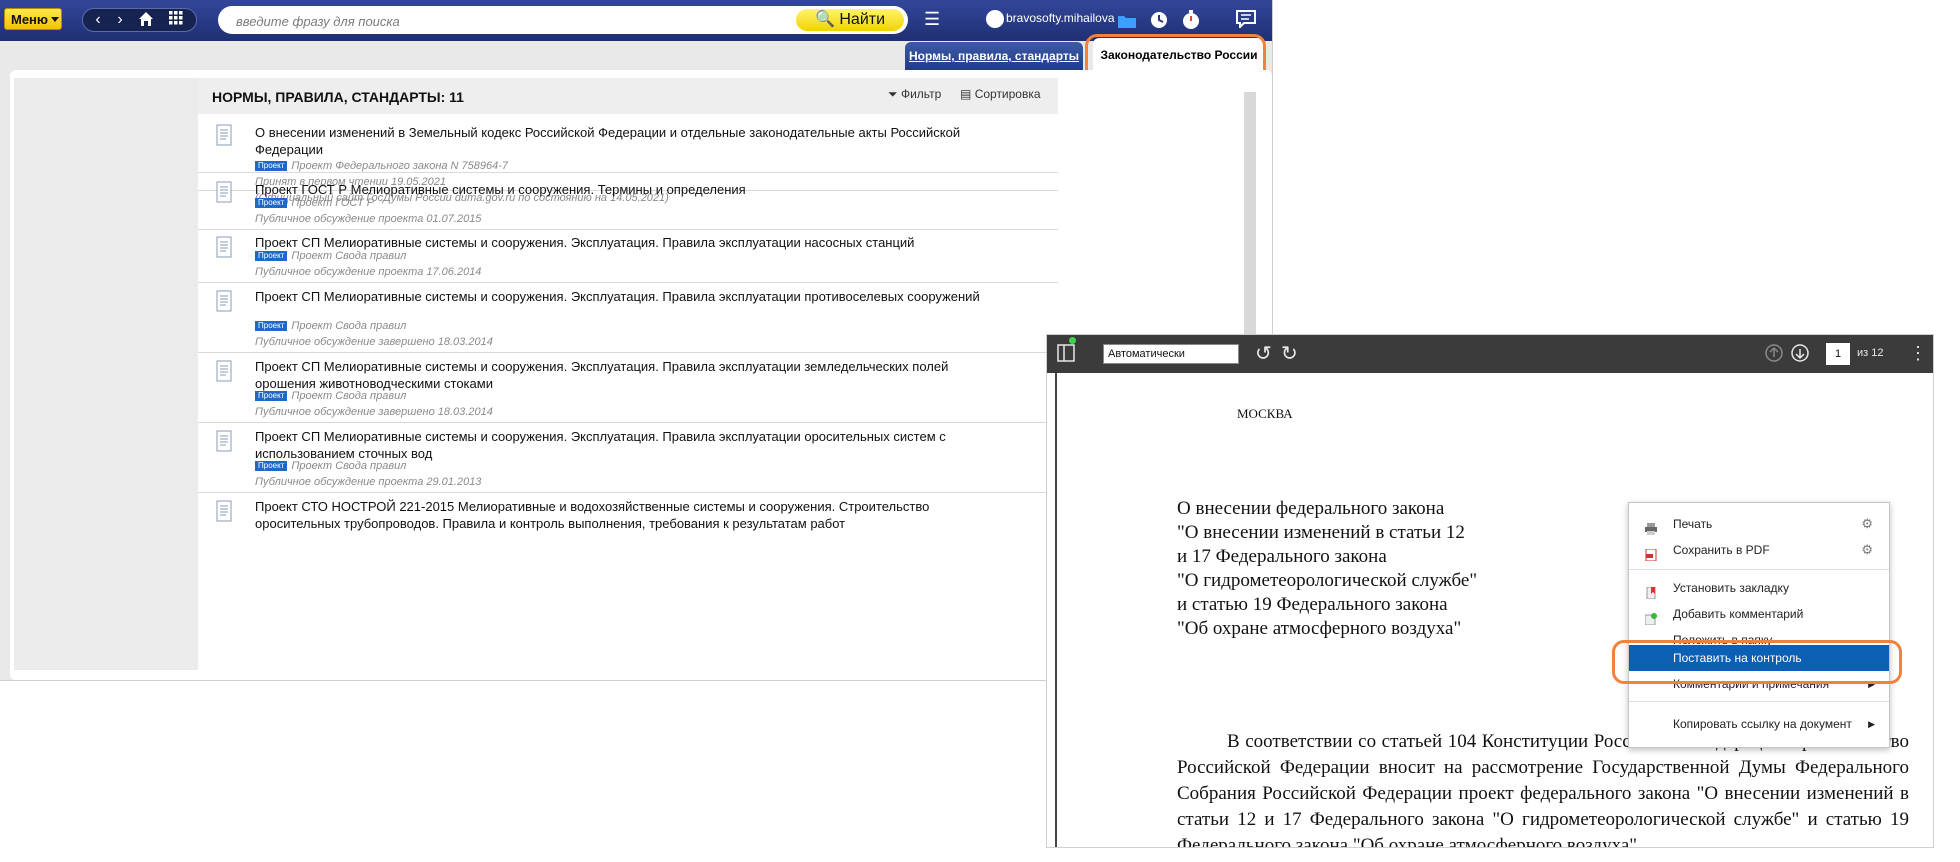 The height and width of the screenshot is (862, 1960). I want to click on pdf-toolbar: Автоматически ↺ ↻ 1 из 12 ⋮, so click(1490, 354).